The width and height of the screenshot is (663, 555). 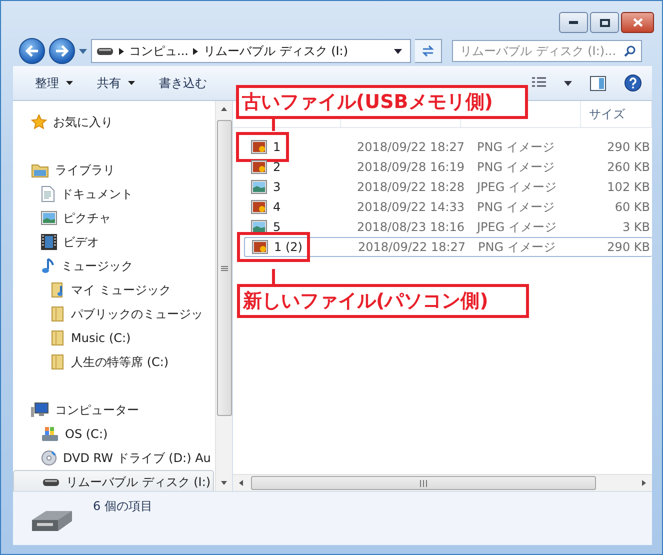 What do you see at coordinates (277, 147) in the screenshot?
I see `file-name: 1` at bounding box center [277, 147].